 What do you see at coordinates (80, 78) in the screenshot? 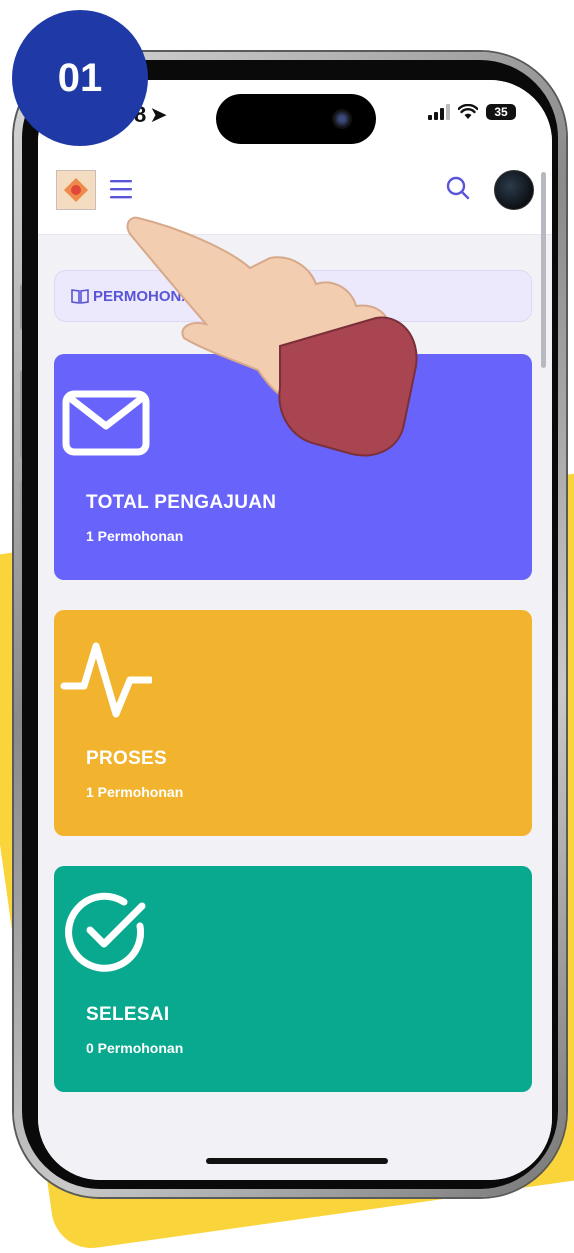
I see `step-badge: 01` at bounding box center [80, 78].